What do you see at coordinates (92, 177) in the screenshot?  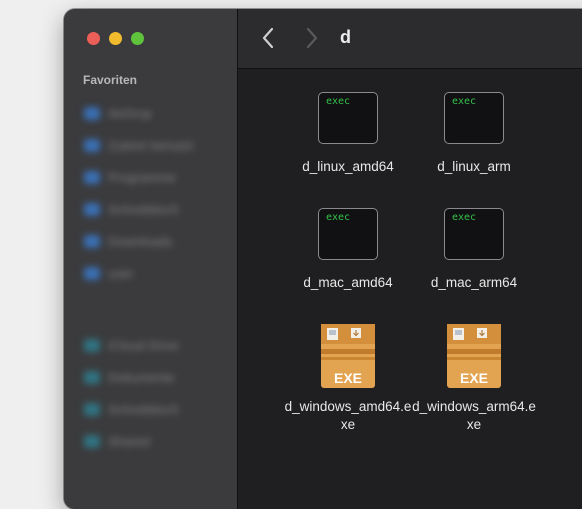 I see `applications-icon` at bounding box center [92, 177].